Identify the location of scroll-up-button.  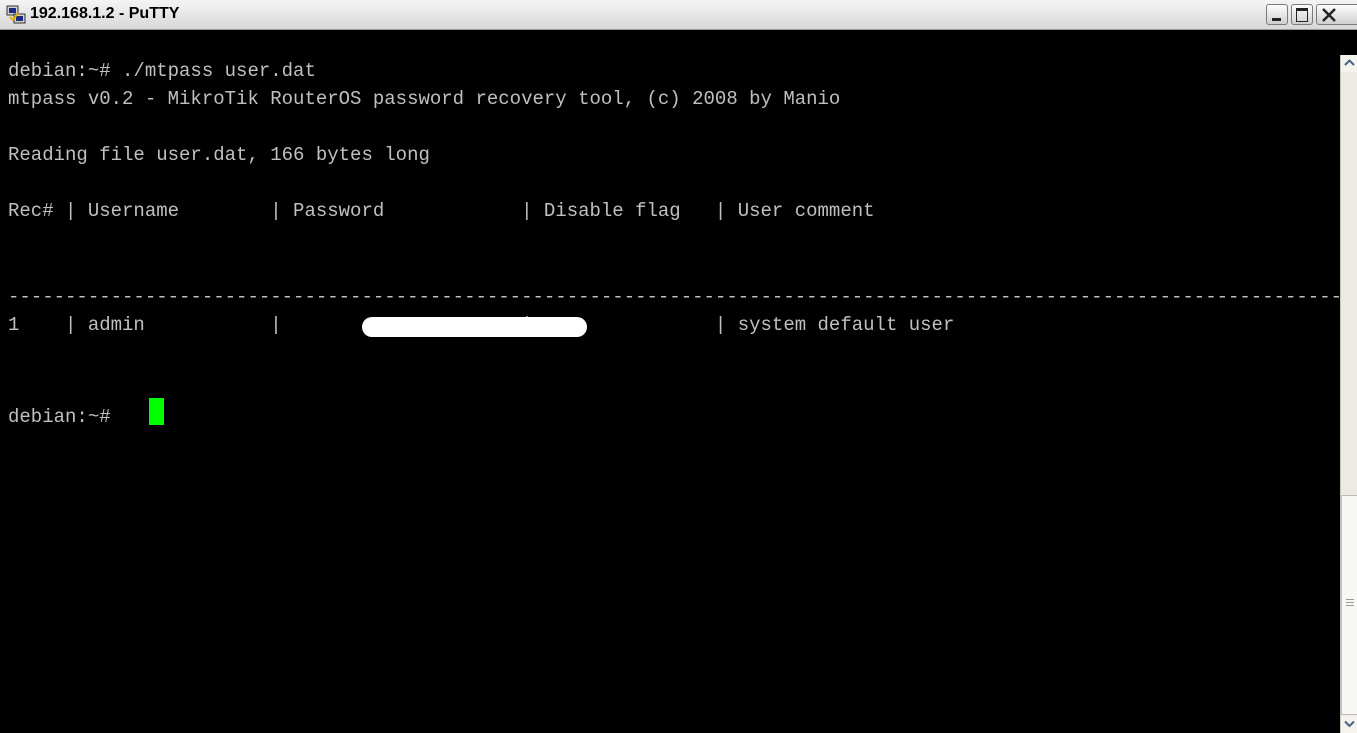
(1349, 63).